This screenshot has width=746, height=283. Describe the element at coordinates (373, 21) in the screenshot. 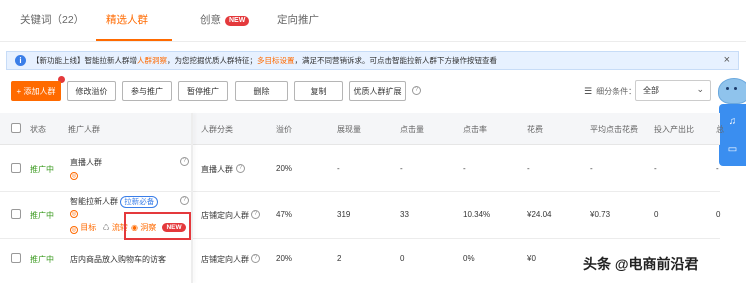

I see `tab-bar: 关键词（22） 精选人群 创意 NEW 定向推广` at that location.